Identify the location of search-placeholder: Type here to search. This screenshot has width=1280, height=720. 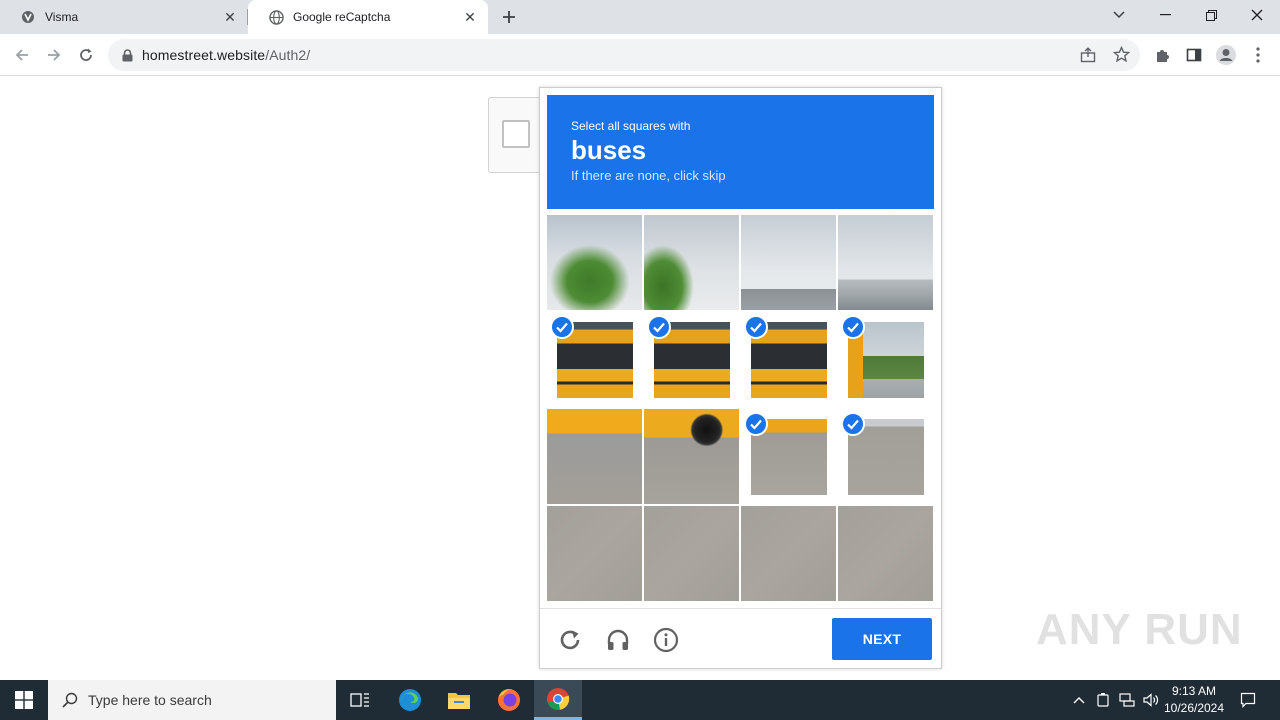
(150, 700).